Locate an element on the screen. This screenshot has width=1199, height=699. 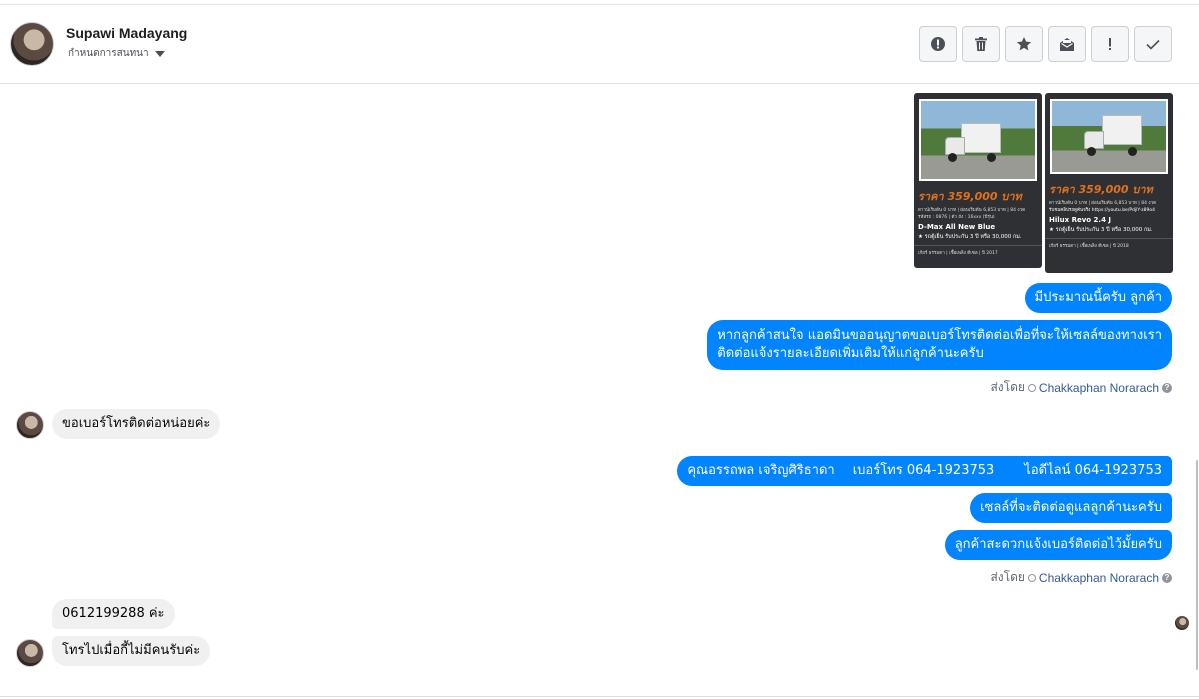
alert-circle-icon is located at coordinates (938, 44).